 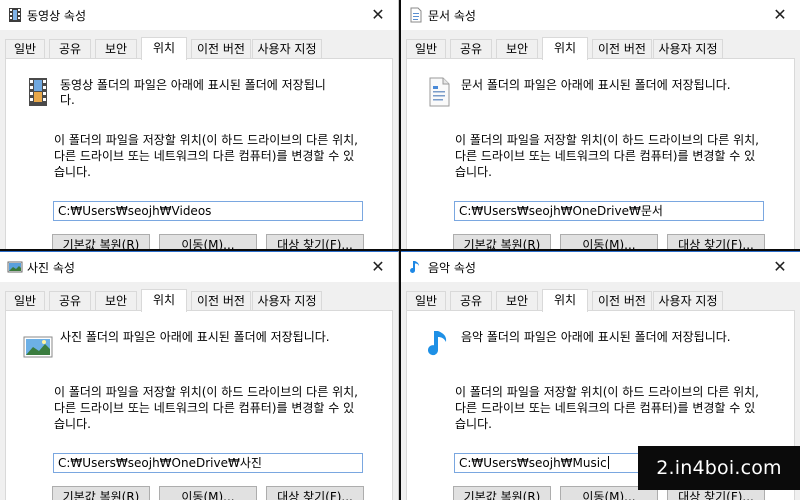 I want to click on pictures-folder-icon, so click(x=38, y=347).